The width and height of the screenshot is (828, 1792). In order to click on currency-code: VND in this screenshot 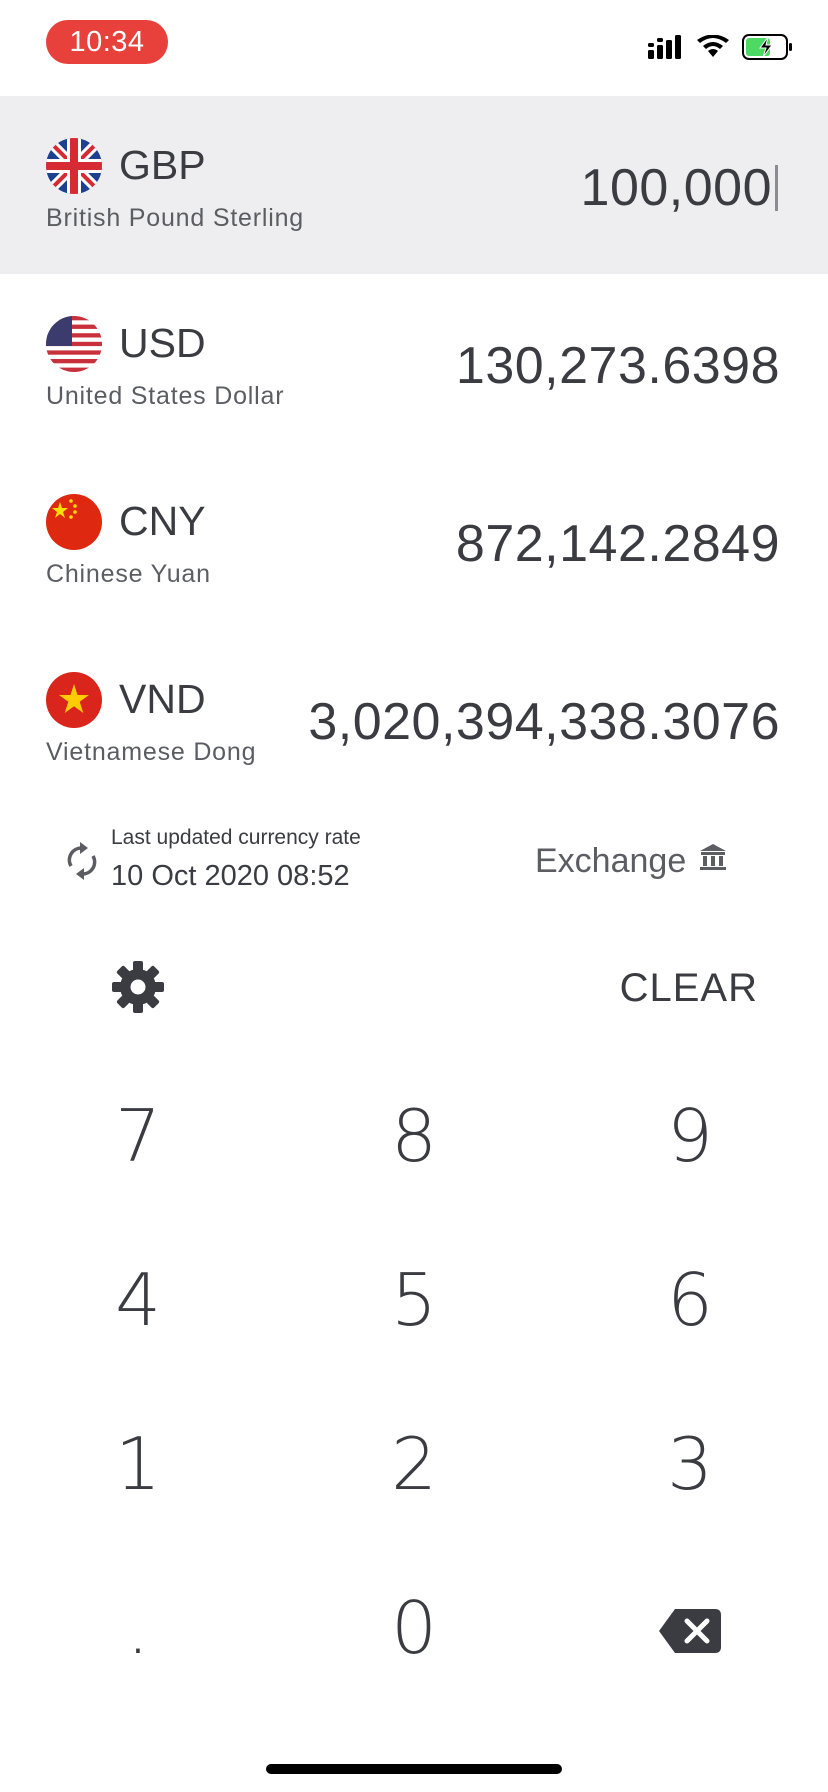, I will do `click(162, 699)`.